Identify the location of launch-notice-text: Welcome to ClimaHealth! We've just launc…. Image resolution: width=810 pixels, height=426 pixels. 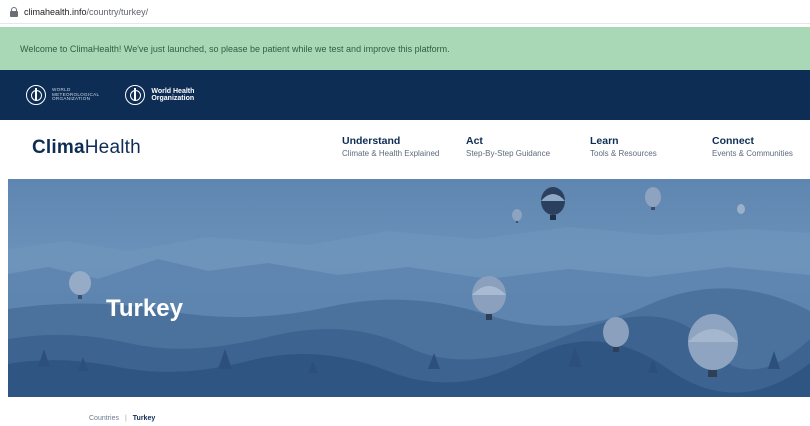
(235, 48).